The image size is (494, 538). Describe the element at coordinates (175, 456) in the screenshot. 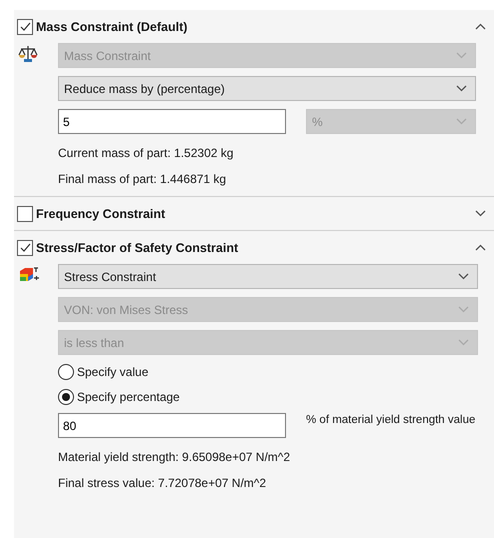

I see `info-text: Material yield strength: 9.65098e+07 N/m^2` at that location.